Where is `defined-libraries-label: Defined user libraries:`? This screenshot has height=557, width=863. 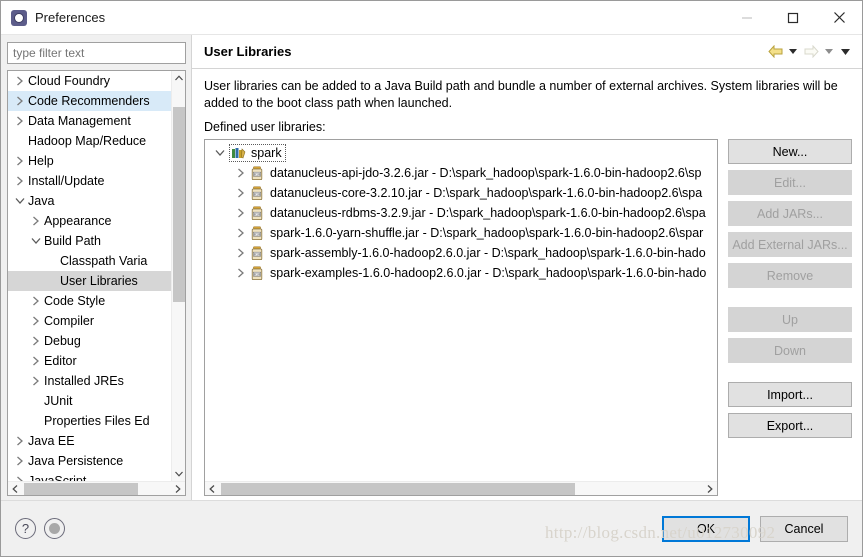 defined-libraries-label: Defined user libraries: is located at coordinates (265, 127).